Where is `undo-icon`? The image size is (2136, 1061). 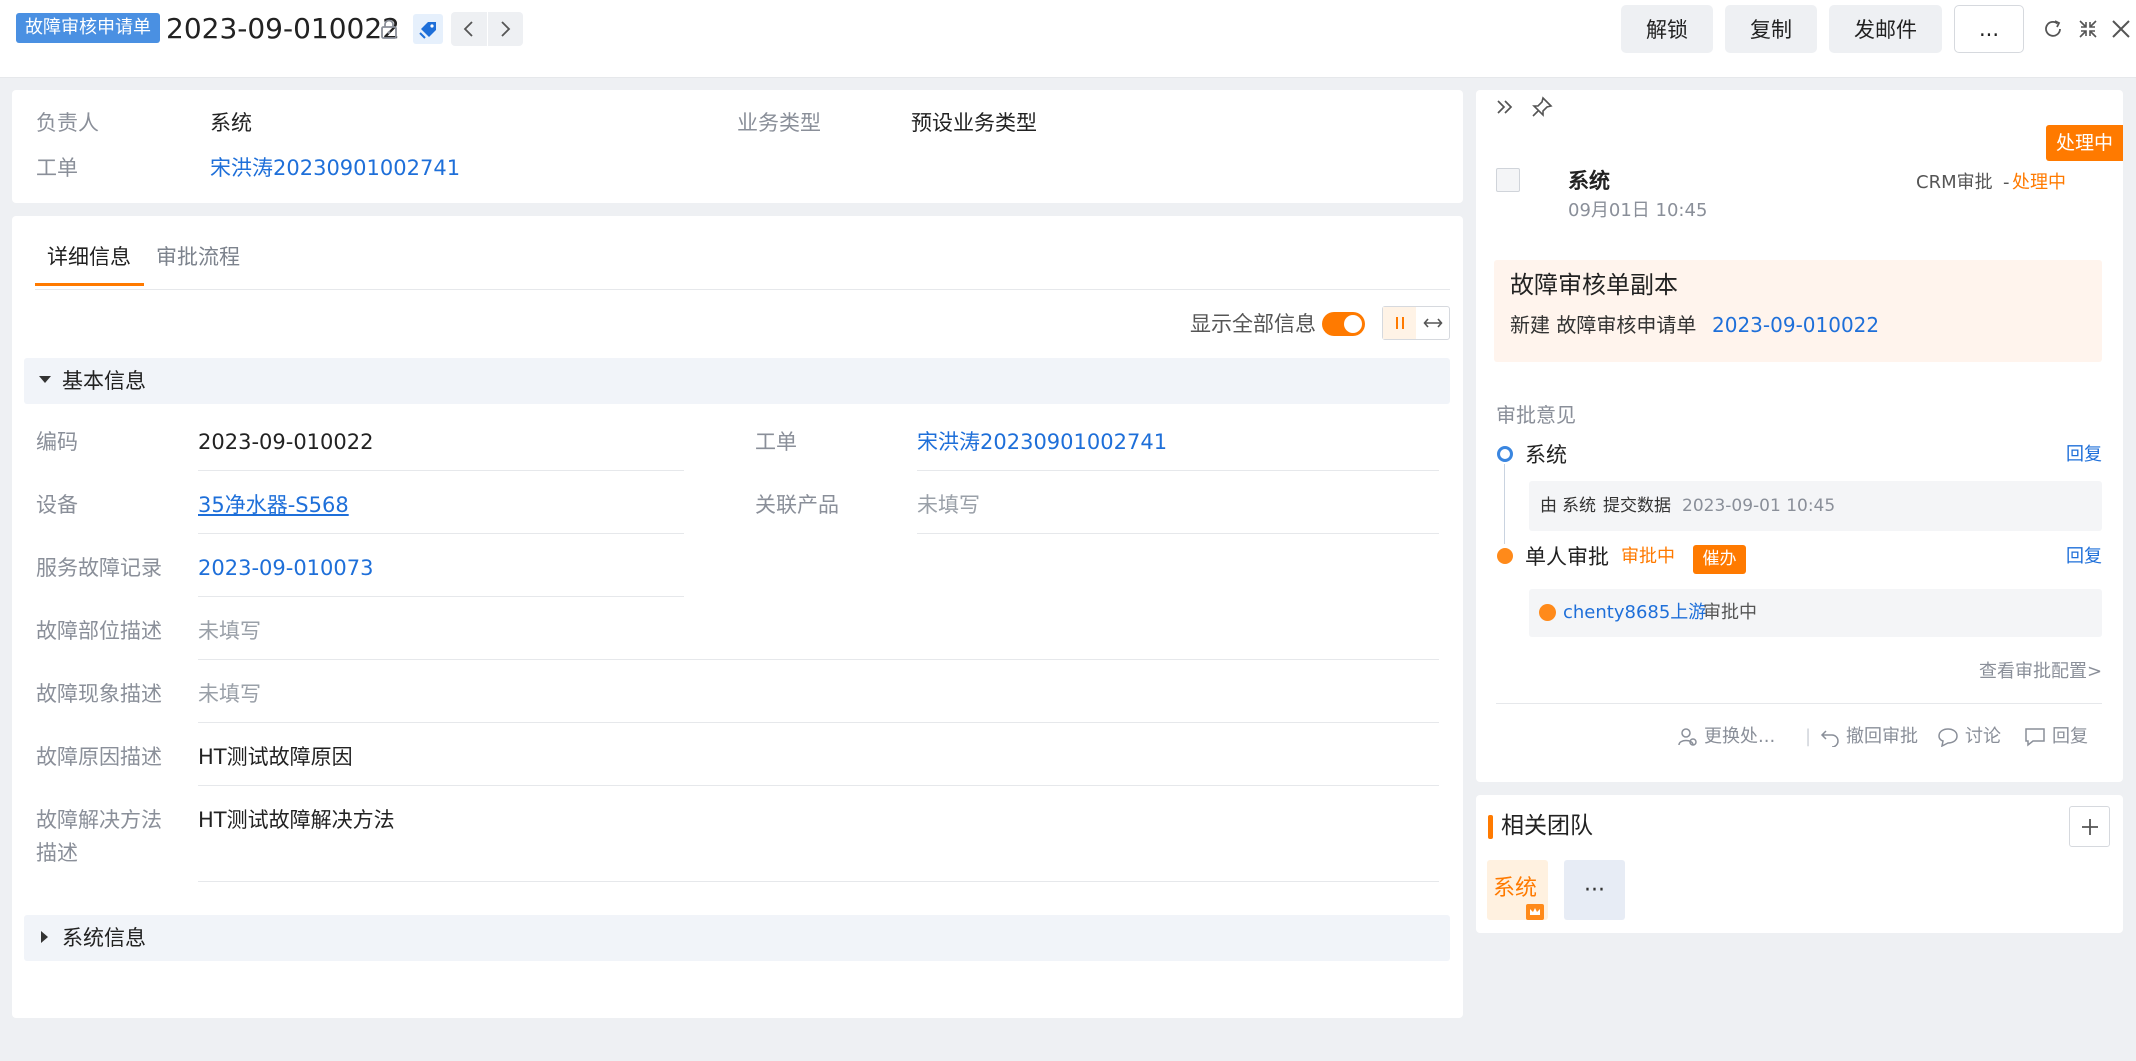
undo-icon is located at coordinates (1829, 738).